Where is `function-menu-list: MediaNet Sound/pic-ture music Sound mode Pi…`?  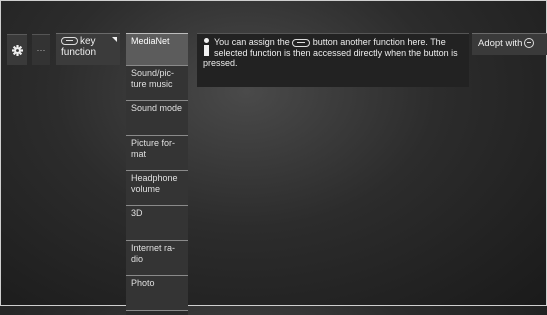 function-menu-list: MediaNet Sound/pic-ture music Sound mode Pi… is located at coordinates (157, 174).